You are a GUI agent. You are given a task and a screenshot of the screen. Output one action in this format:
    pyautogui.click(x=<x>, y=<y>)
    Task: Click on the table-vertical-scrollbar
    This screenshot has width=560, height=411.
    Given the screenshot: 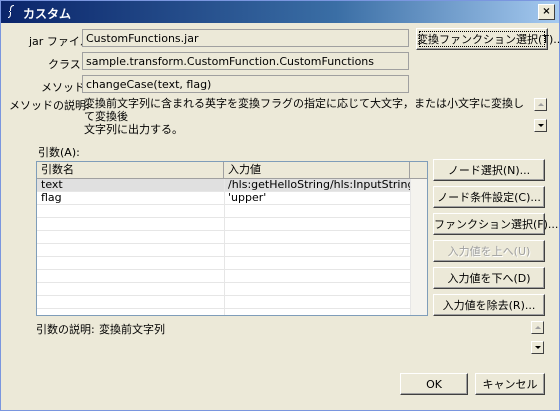 What is the action you would take?
    pyautogui.click(x=418, y=247)
    